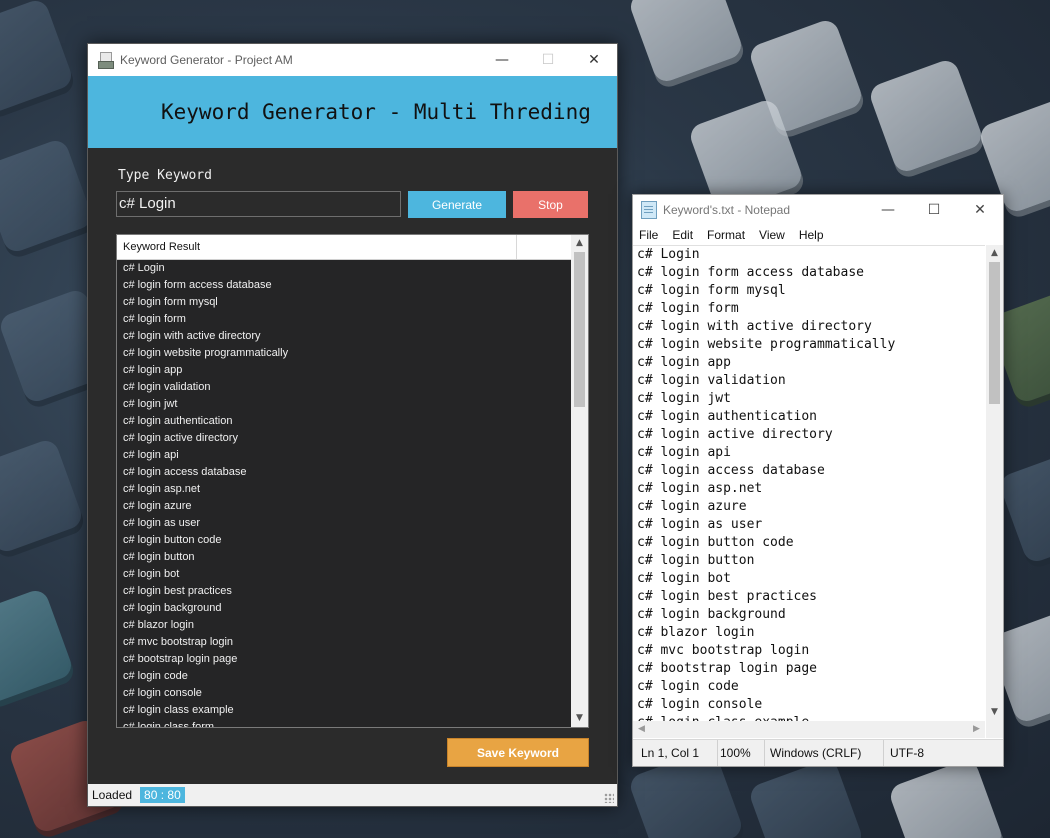  What do you see at coordinates (684, 452) in the screenshot?
I see `text-line: c# login api` at bounding box center [684, 452].